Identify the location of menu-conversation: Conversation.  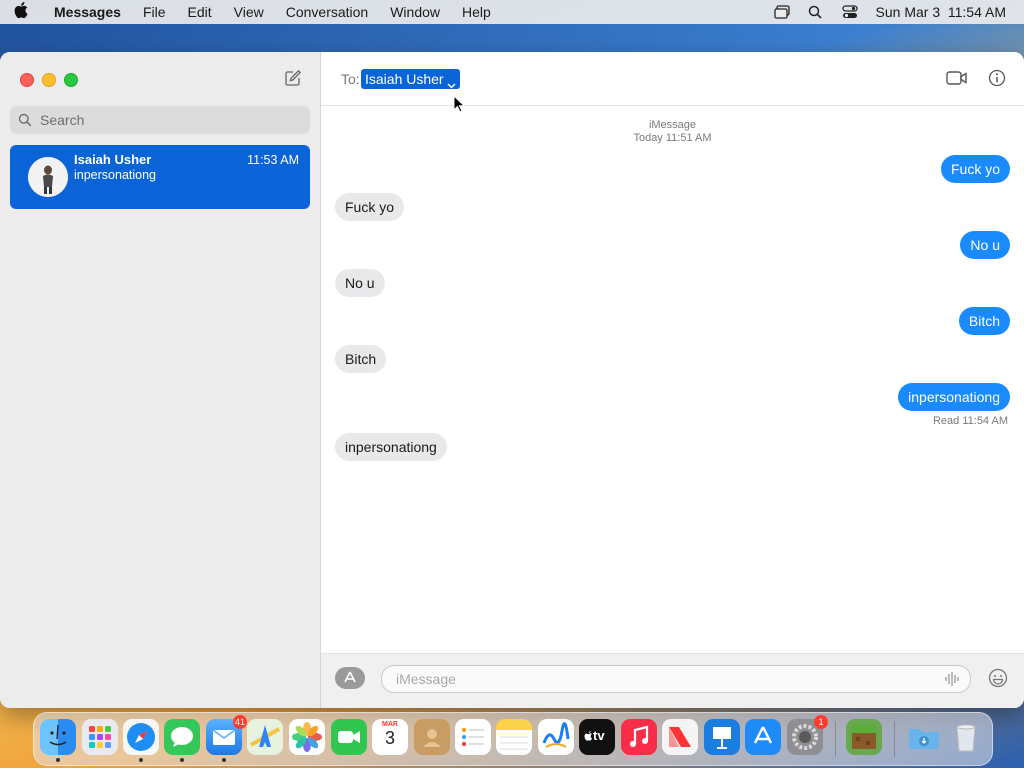
(327, 12).